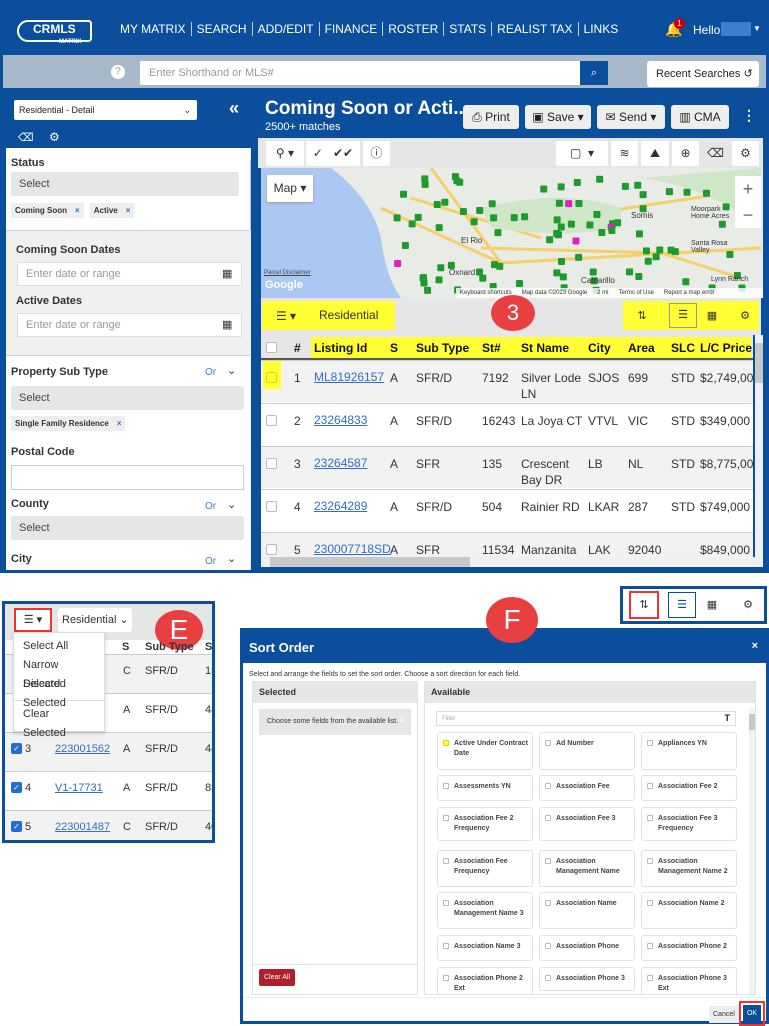  I want to click on or-toggle: Or, so click(210, 372).